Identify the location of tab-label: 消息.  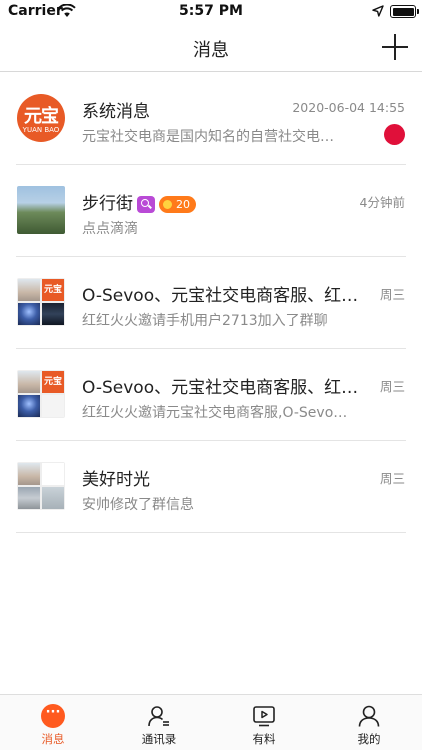
(53, 739).